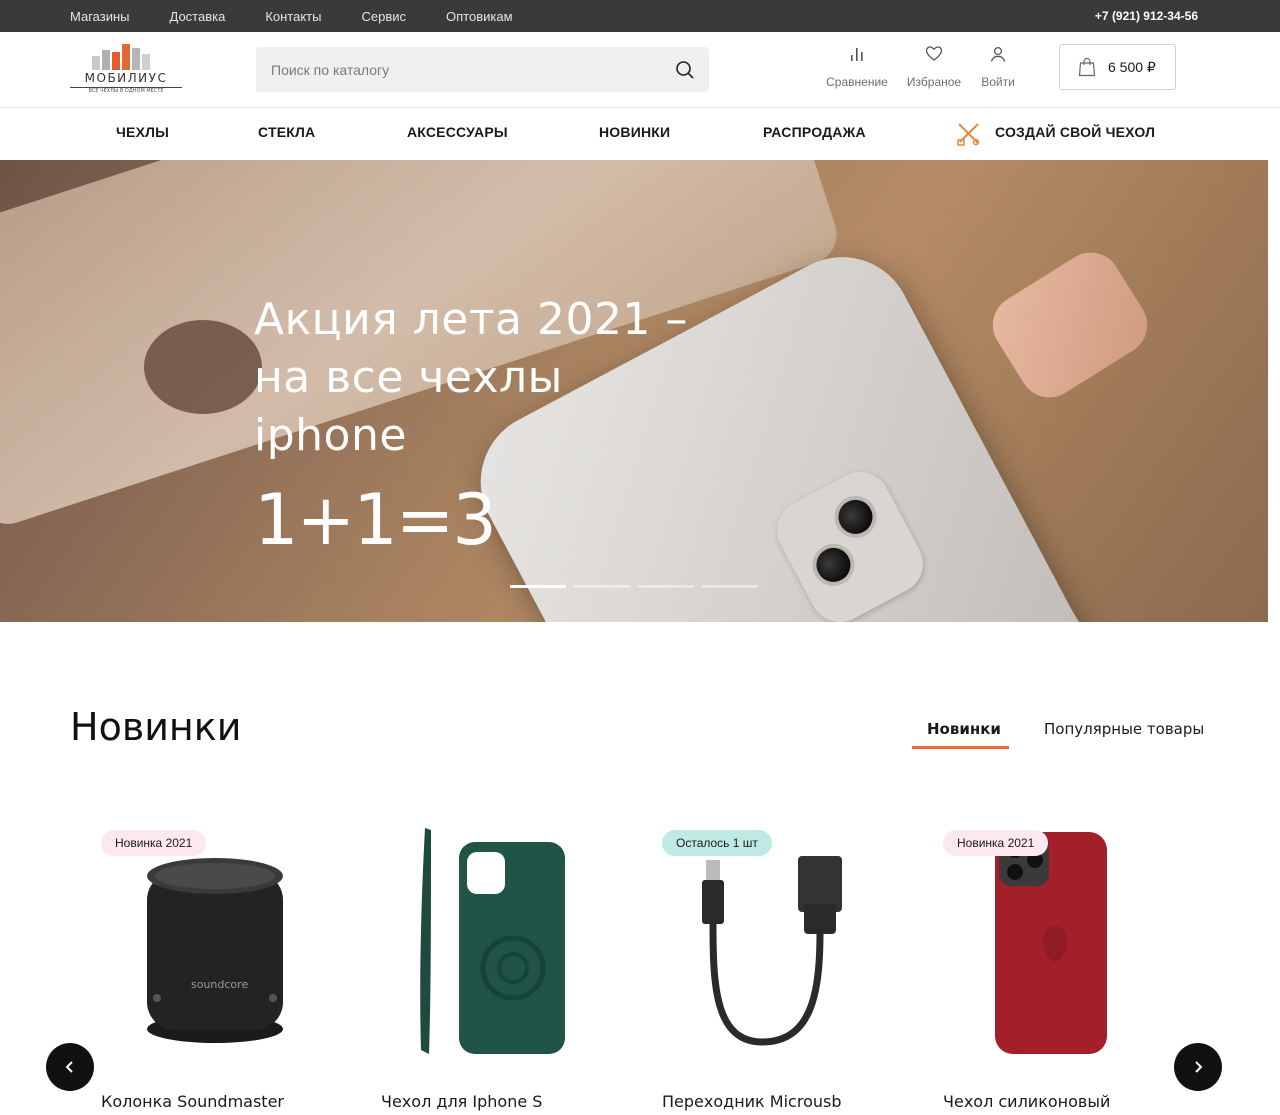  What do you see at coordinates (457, 132) in the screenshot?
I see `nav-item-accessories: АКСЕССУАРЫ` at bounding box center [457, 132].